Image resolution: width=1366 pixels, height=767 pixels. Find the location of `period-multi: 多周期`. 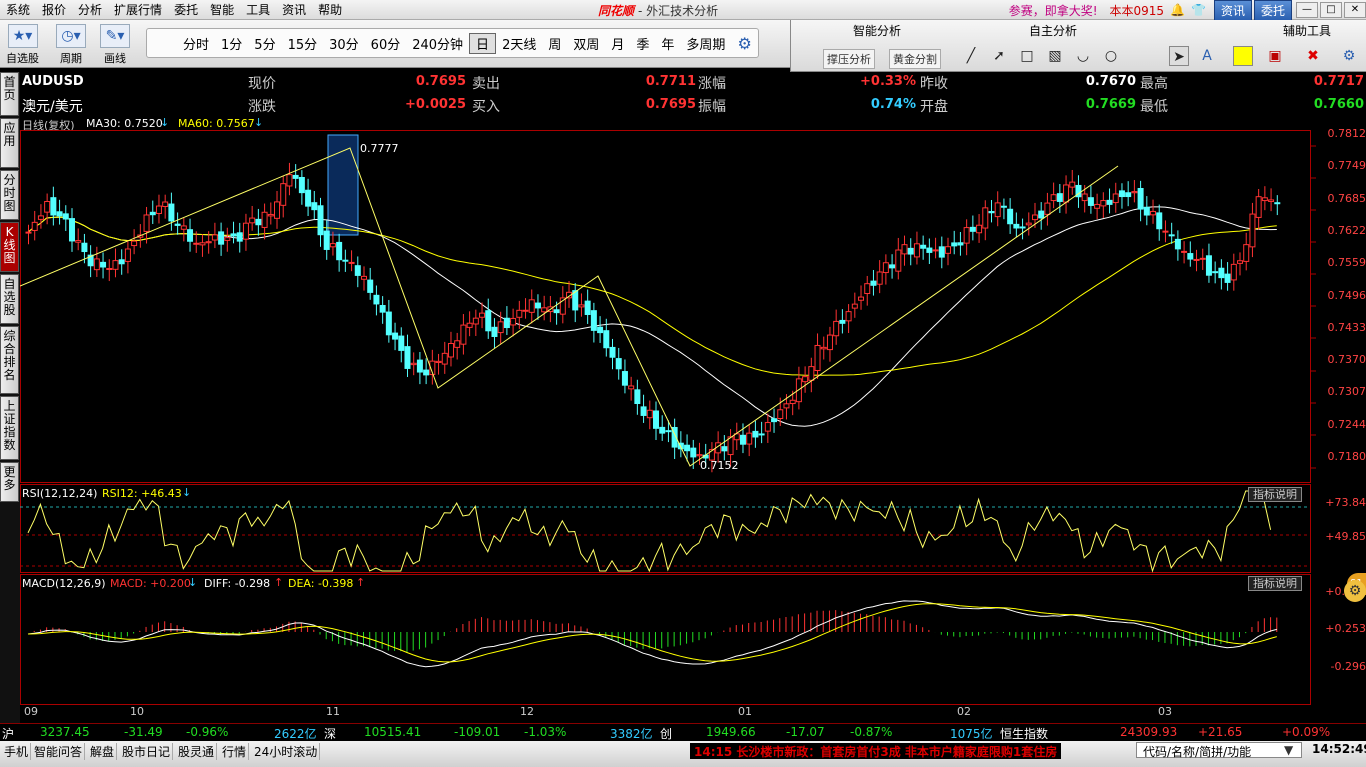

period-multi: 多周期 is located at coordinates (705, 43).